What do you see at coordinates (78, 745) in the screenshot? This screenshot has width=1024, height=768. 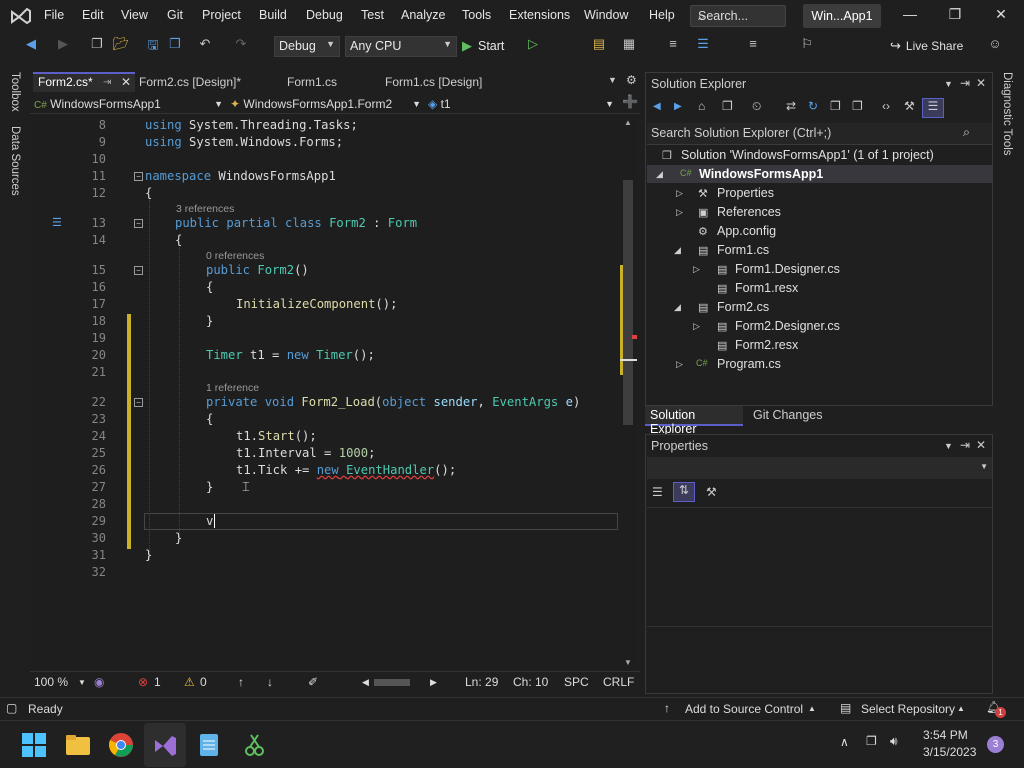 I see `file-explorer-icon` at bounding box center [78, 745].